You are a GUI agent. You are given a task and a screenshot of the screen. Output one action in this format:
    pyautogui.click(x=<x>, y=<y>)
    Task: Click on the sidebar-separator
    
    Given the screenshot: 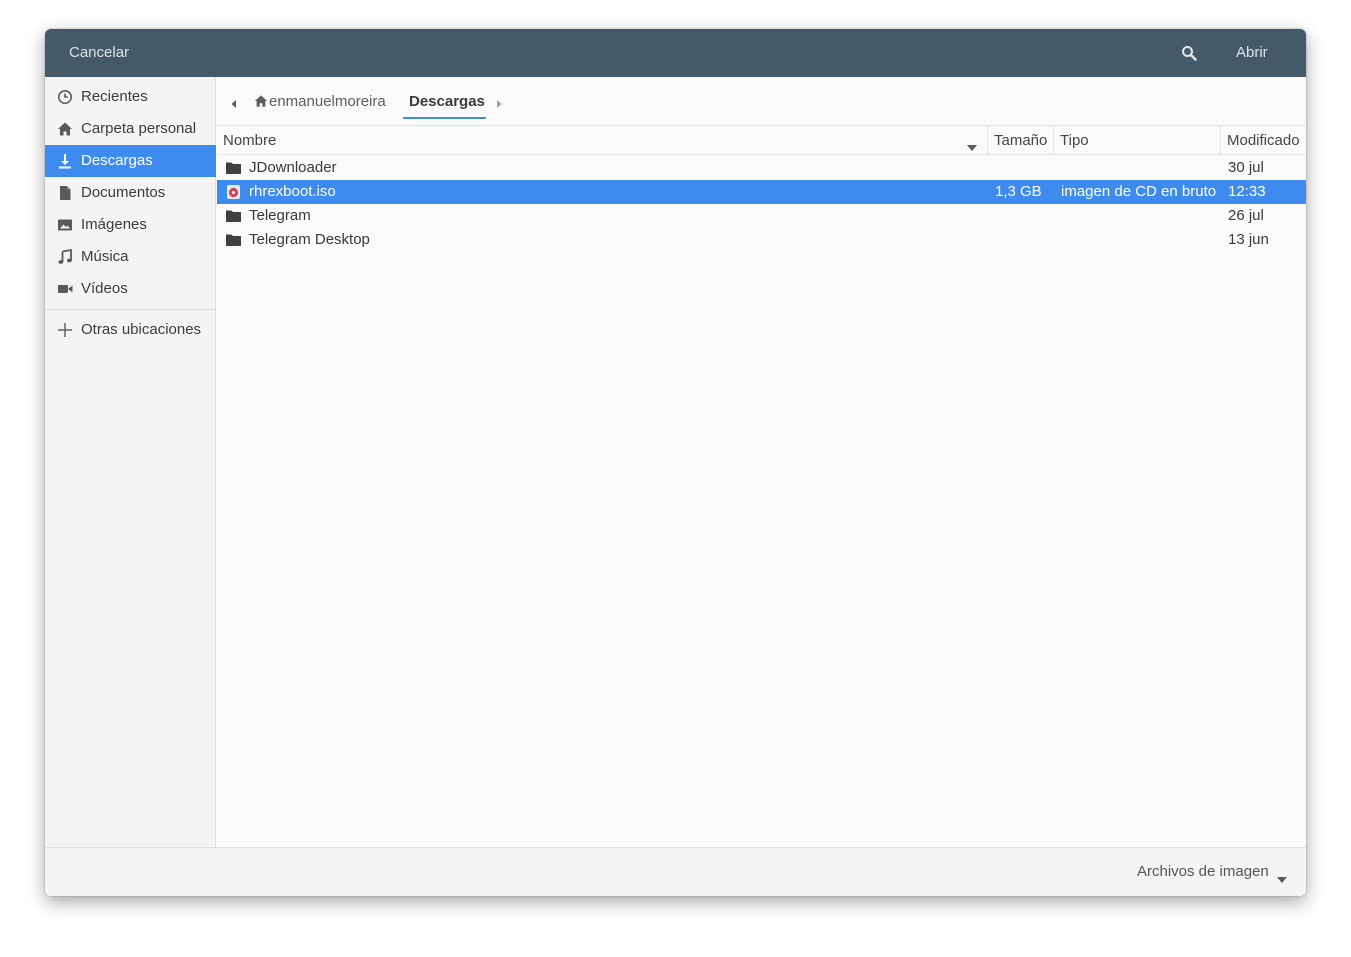 What is the action you would take?
    pyautogui.click(x=130, y=309)
    